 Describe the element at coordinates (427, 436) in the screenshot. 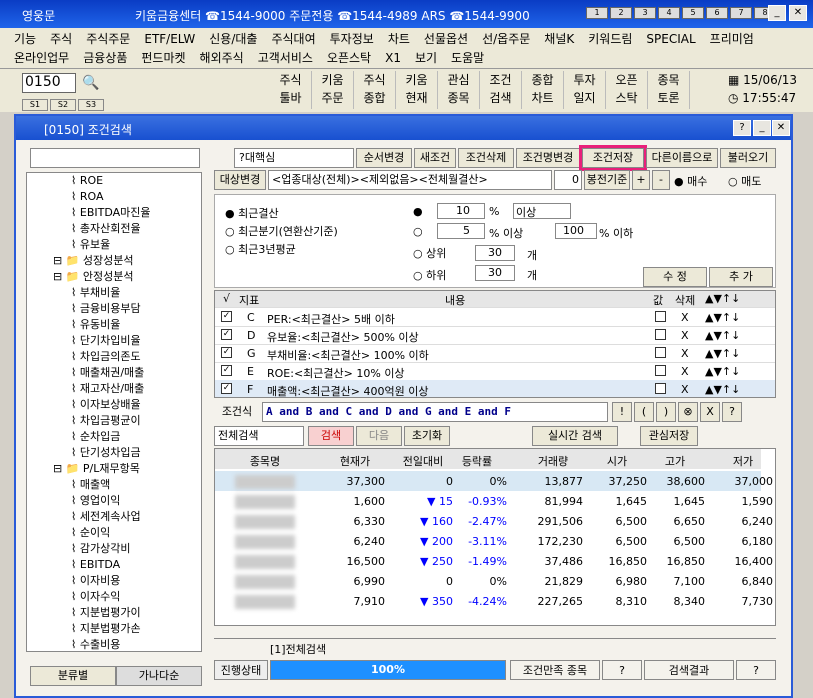

I see `reset-button: 초기화` at that location.